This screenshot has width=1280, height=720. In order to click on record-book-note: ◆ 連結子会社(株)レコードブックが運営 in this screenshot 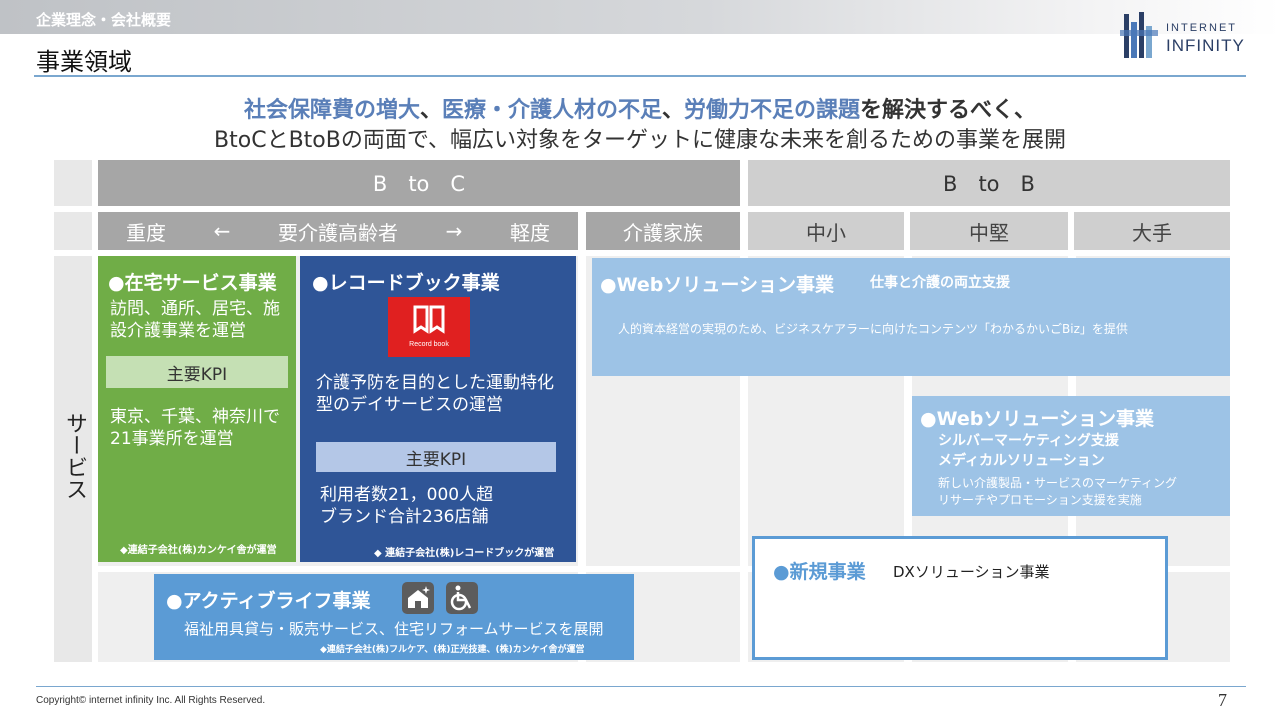, I will do `click(464, 553)`.